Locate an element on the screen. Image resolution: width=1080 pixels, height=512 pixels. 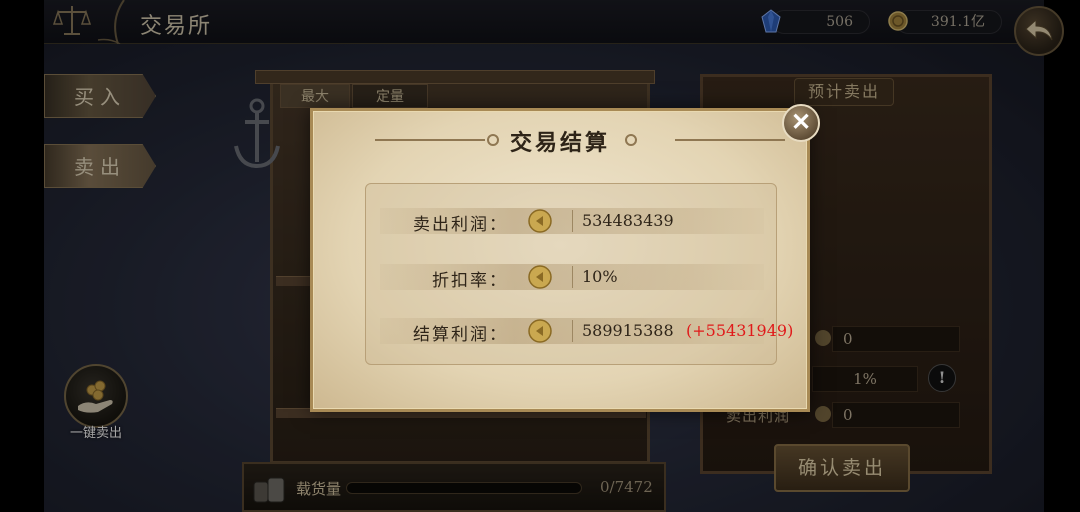
sell-profit-row: 卖出利润： 534483439 is located at coordinates (572, 221).